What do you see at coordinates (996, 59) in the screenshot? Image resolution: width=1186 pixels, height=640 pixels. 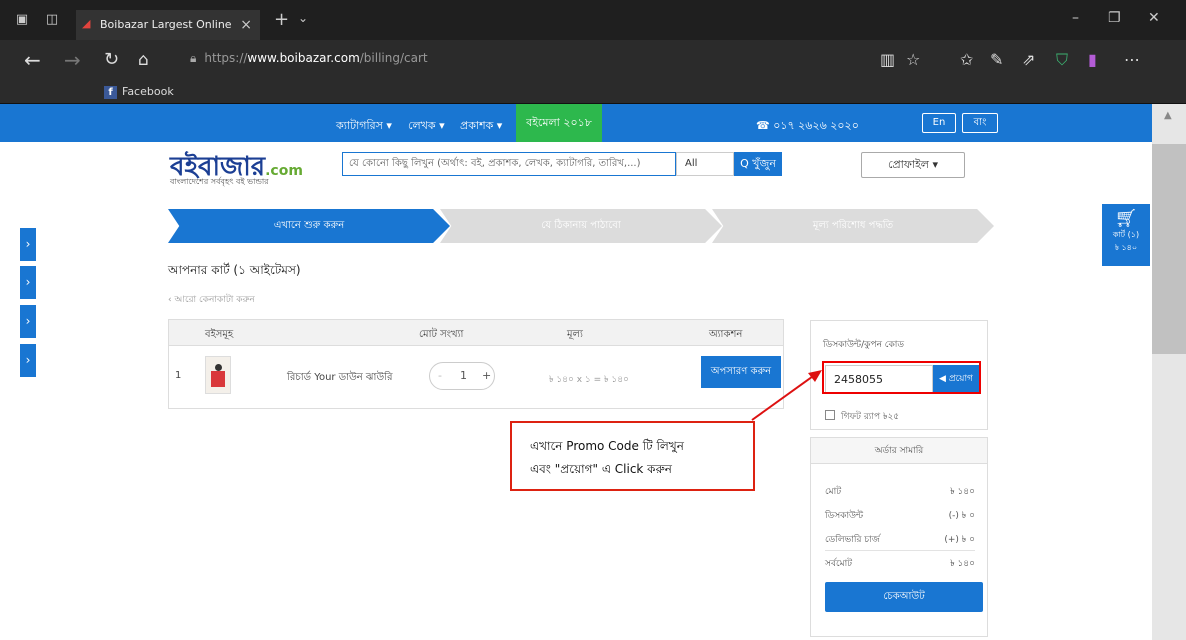 I see `pen-notes-icon: ✎` at bounding box center [996, 59].